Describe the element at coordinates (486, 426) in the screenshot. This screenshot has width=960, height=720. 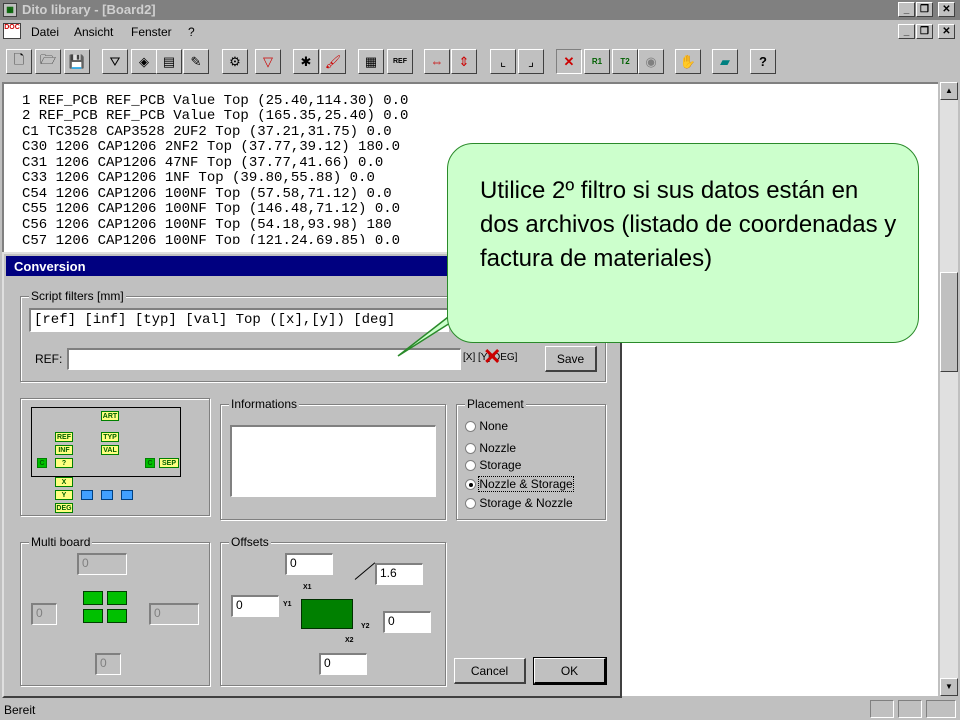
I see `placement-option-none: None` at that location.